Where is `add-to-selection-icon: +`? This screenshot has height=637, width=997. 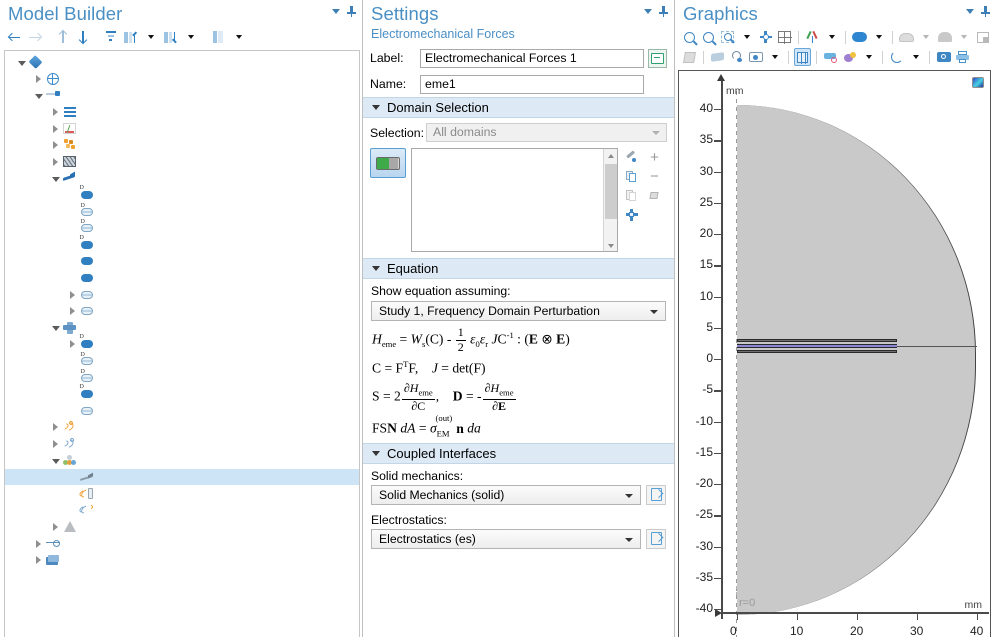 add-to-selection-icon: + is located at coordinates (654, 157).